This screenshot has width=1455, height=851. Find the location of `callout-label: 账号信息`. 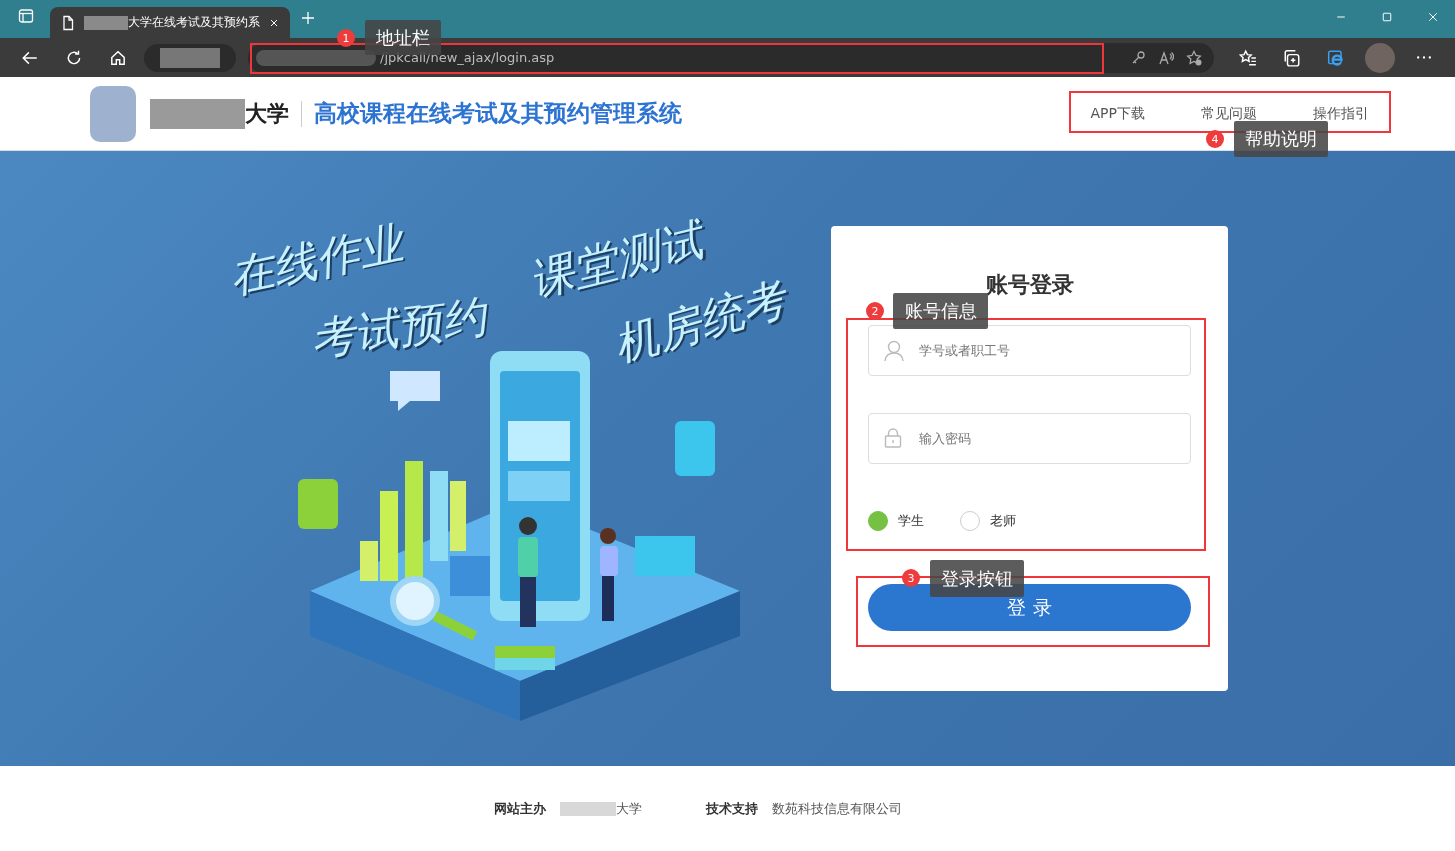

callout-label: 账号信息 is located at coordinates (940, 311).